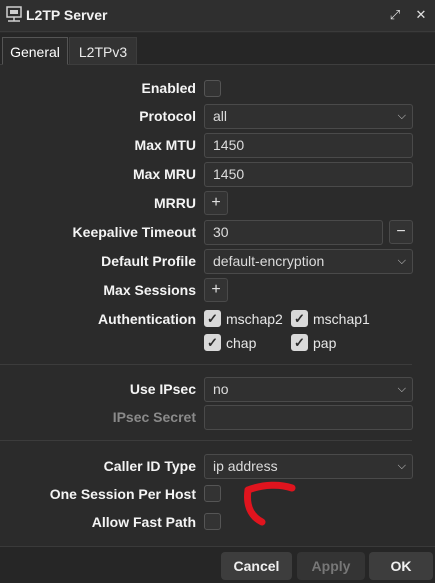 The width and height of the screenshot is (435, 583). What do you see at coordinates (164, 174) in the screenshot?
I see `max-mru-label: Max MRU` at bounding box center [164, 174].